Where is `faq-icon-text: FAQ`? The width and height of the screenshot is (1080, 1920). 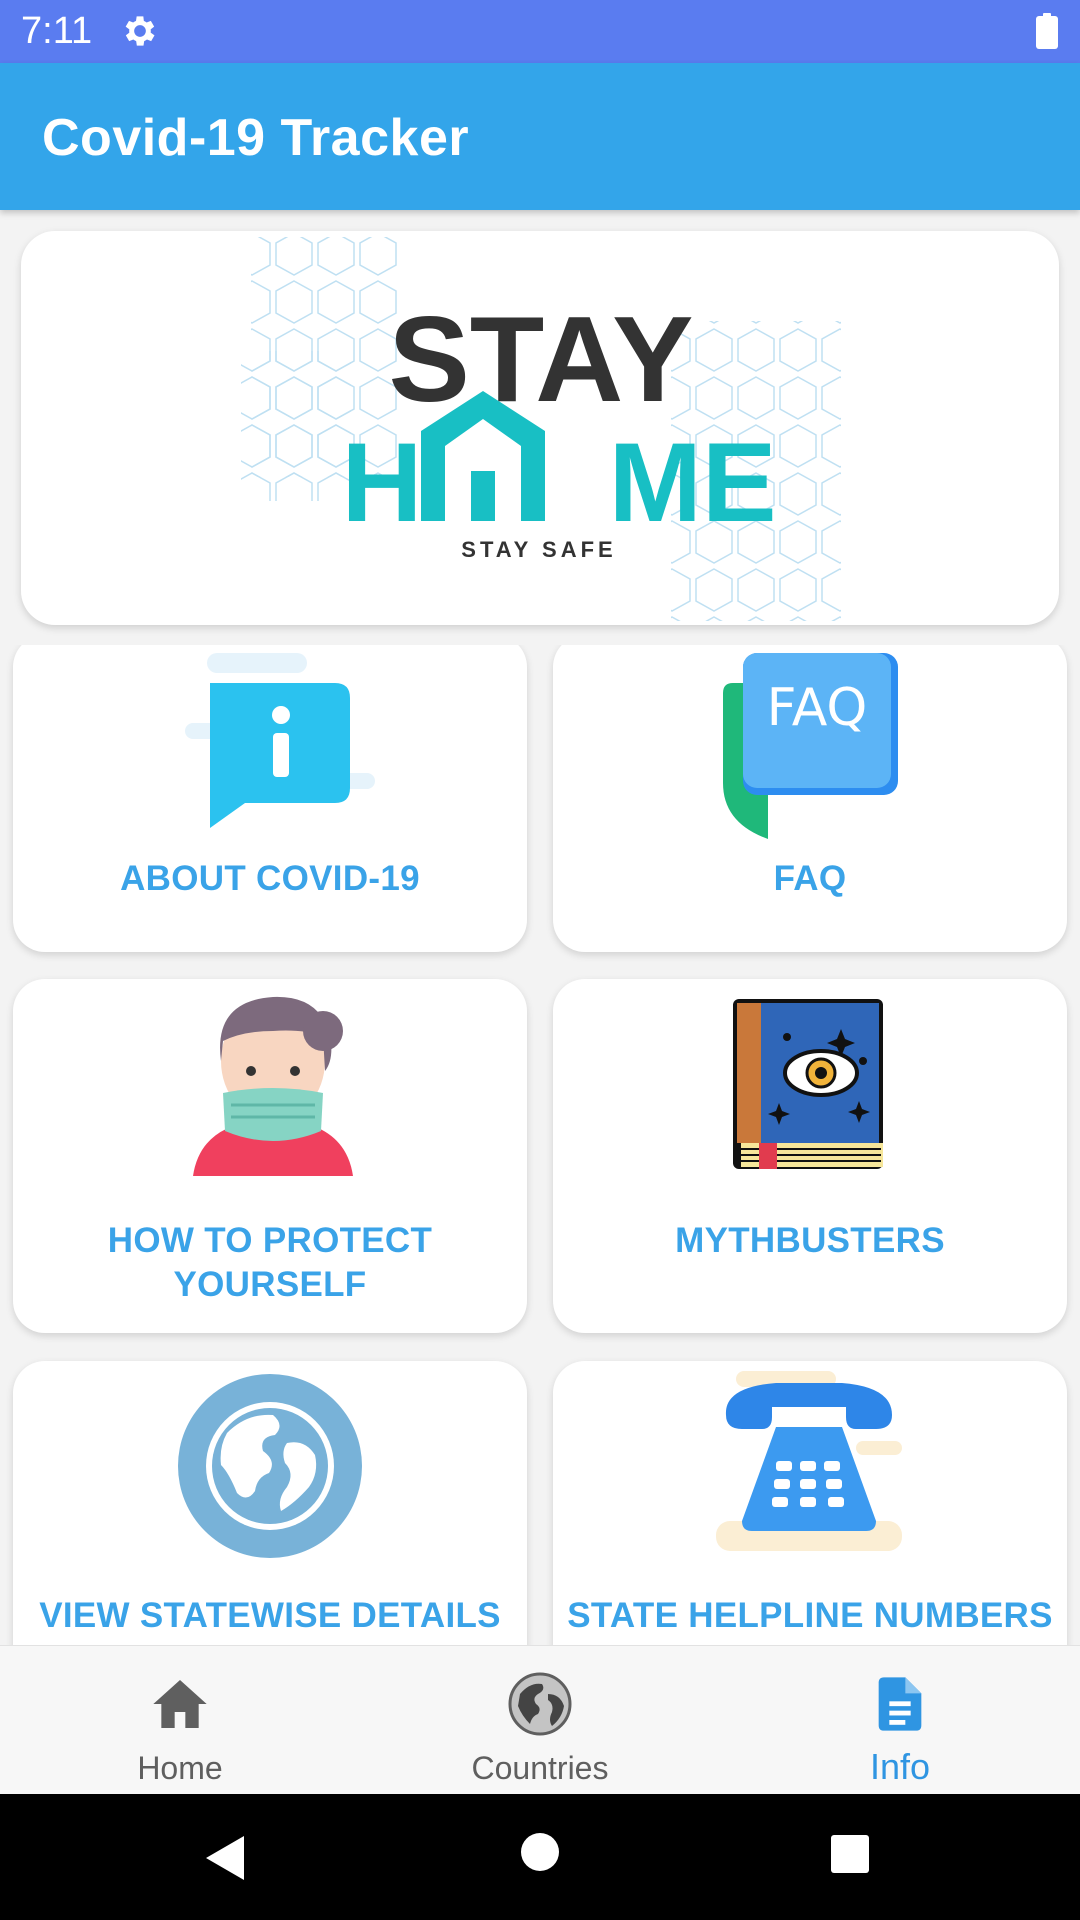 faq-icon-text: FAQ is located at coordinates (817, 708).